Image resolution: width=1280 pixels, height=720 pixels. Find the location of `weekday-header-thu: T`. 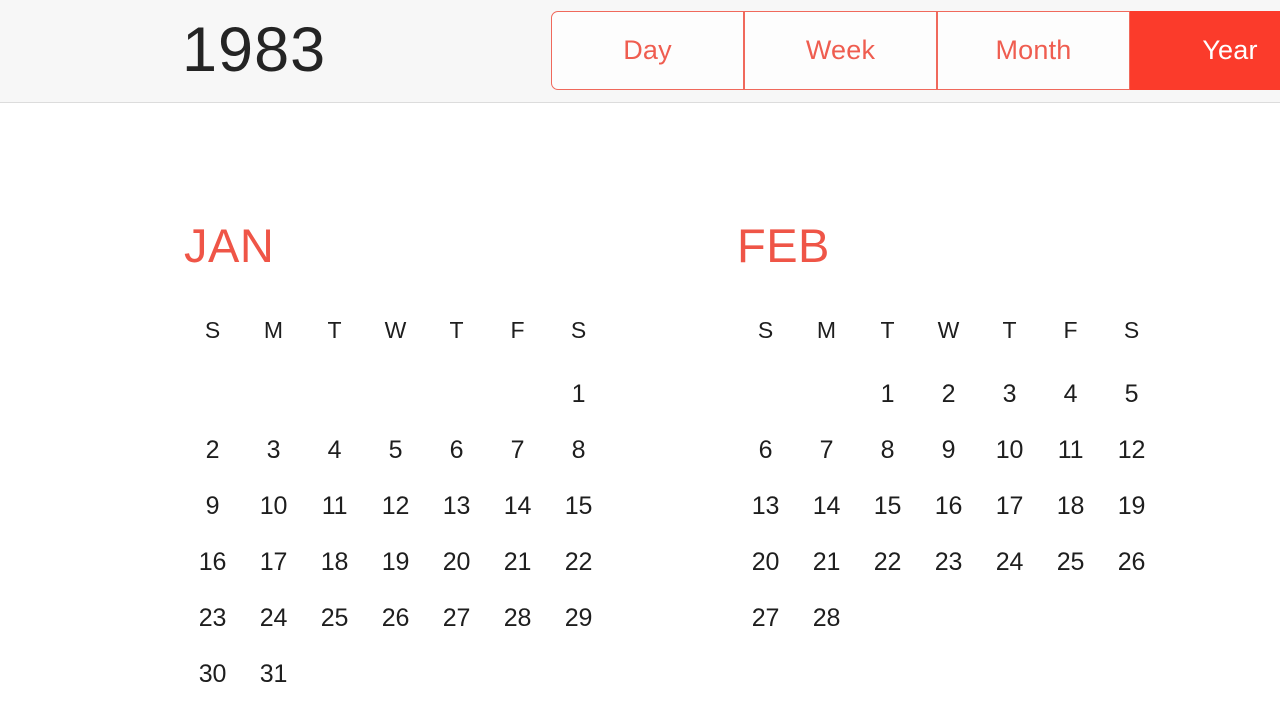

weekday-header-thu: T is located at coordinates (456, 329).